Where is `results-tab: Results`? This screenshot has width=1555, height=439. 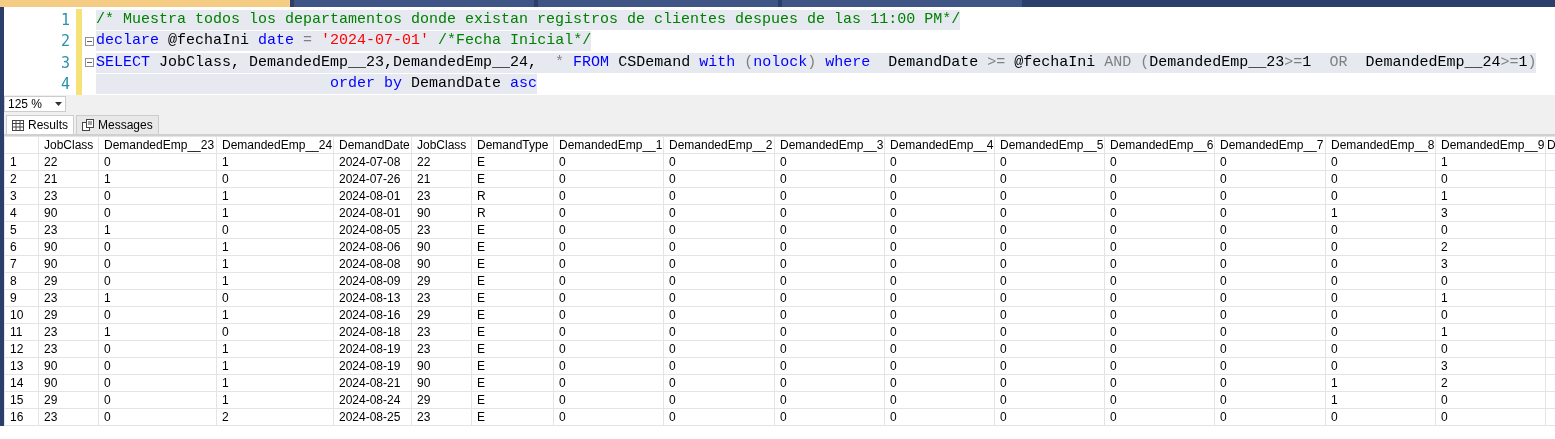
results-tab: Results is located at coordinates (40, 124).